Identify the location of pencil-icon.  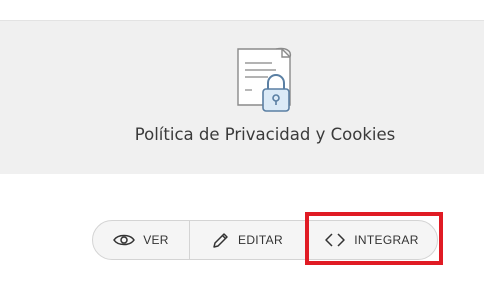
(220, 240).